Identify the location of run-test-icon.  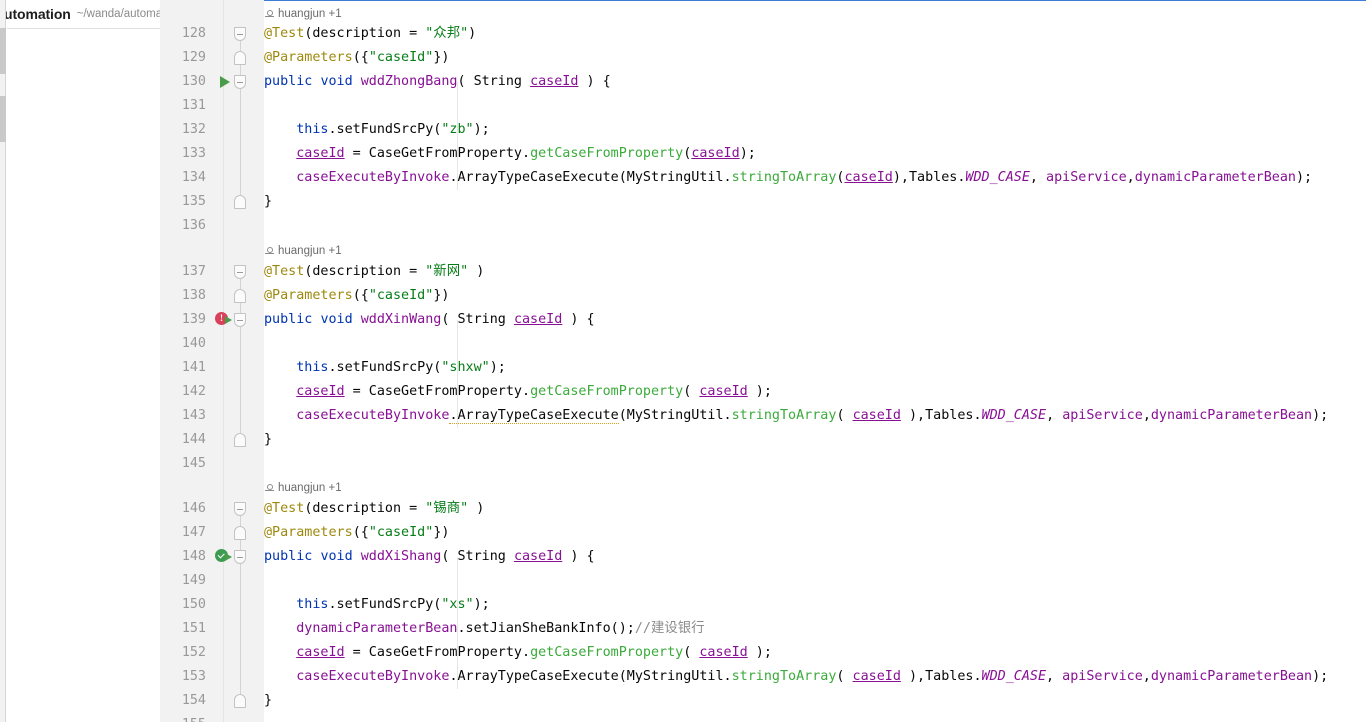
(225, 82).